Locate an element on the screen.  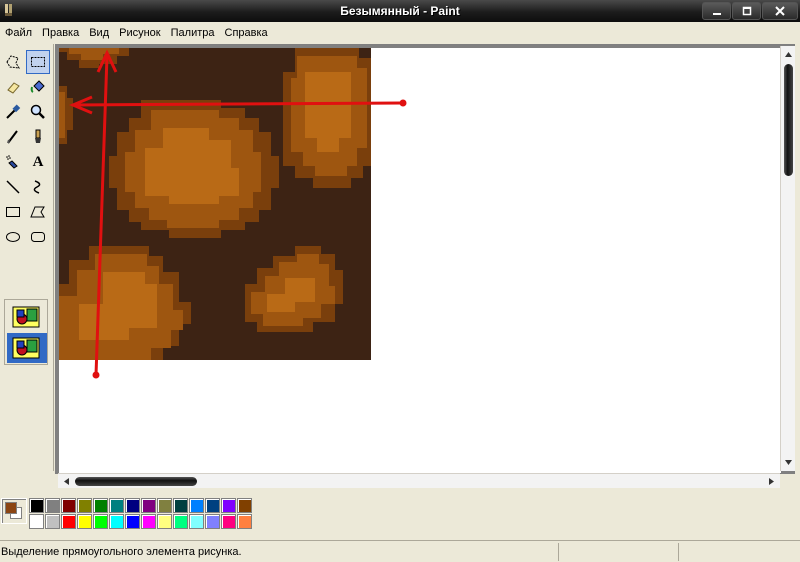
color-swatches is located at coordinates (141, 514).